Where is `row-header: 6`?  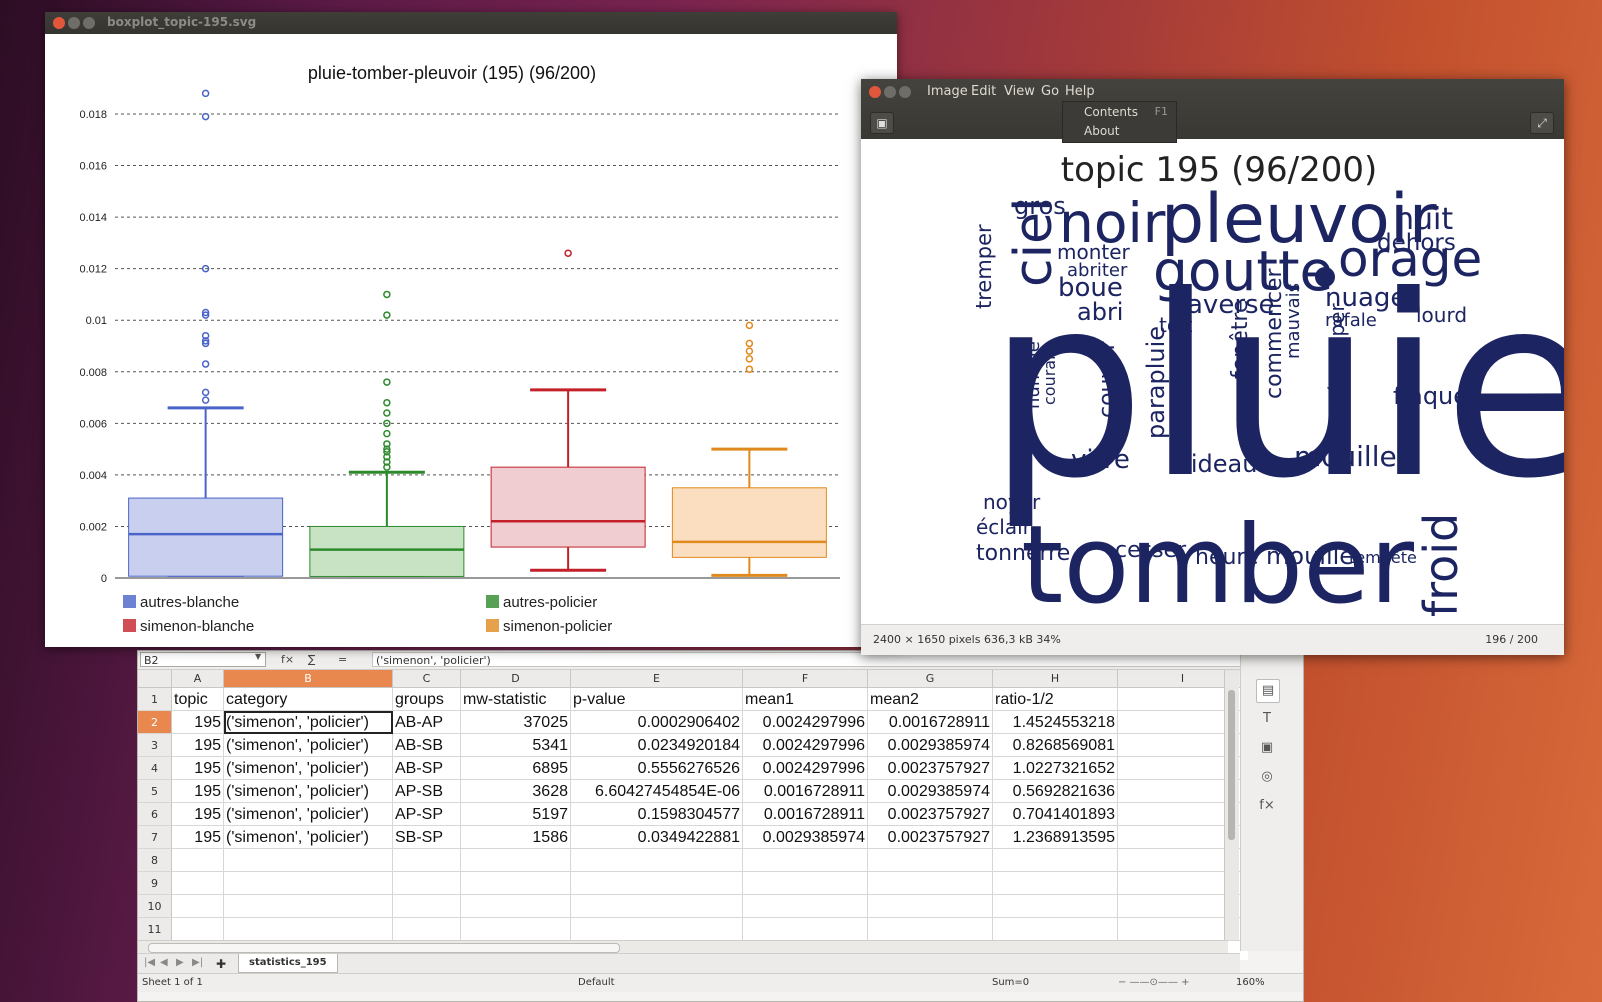 row-header: 6 is located at coordinates (155, 814).